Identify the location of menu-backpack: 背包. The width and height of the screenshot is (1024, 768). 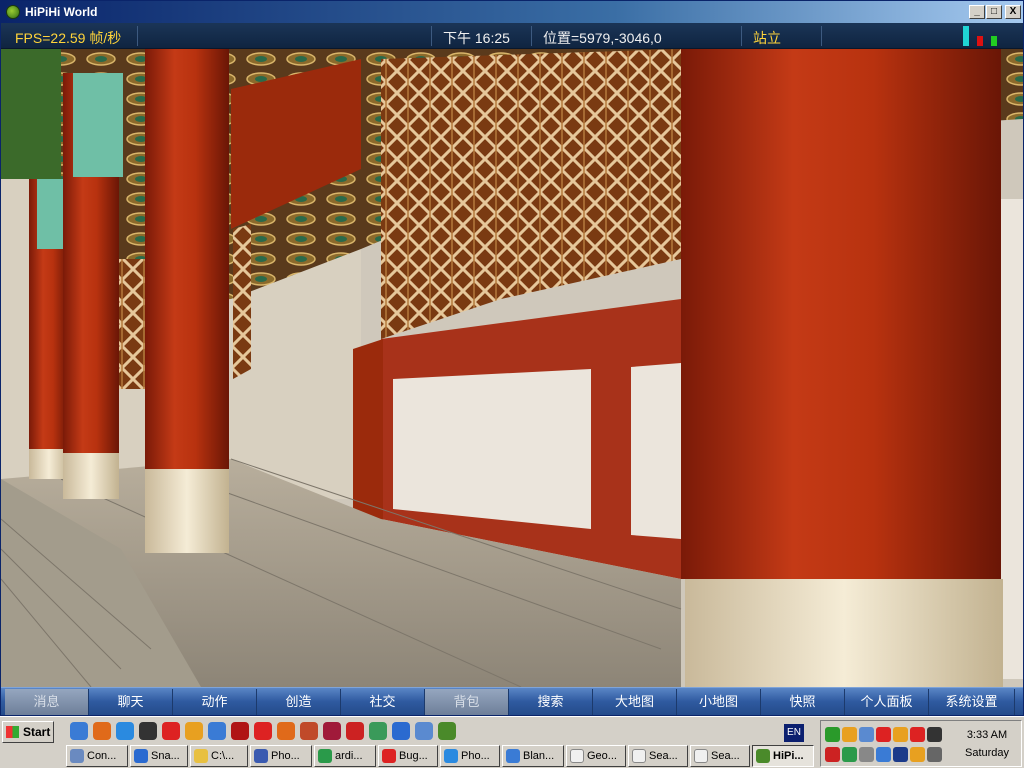
(467, 702).